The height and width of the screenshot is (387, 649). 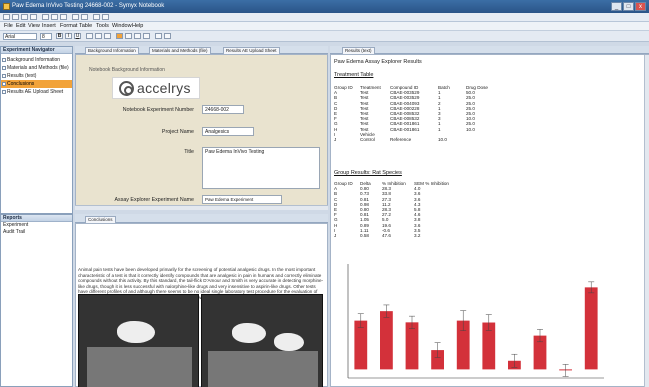 What do you see at coordinates (36, 232) in the screenshot?
I see `report-item-audit-trail: Audit Trail` at bounding box center [36, 232].